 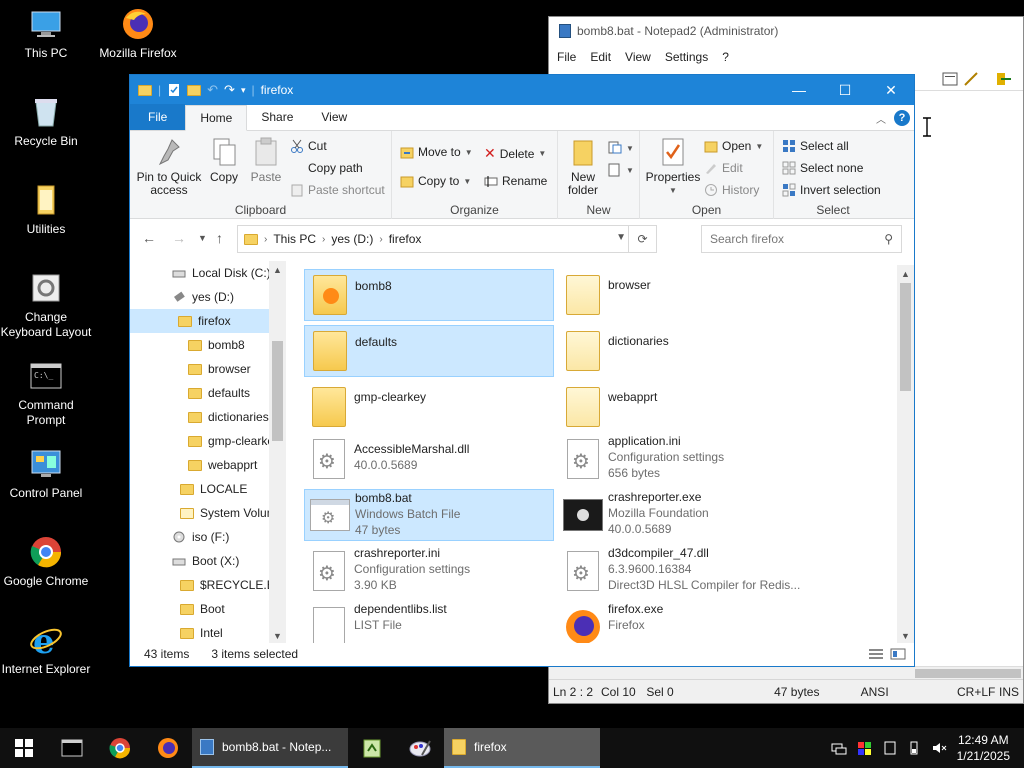 I want to click on new-folder-button: New folder, so click(x=583, y=167).